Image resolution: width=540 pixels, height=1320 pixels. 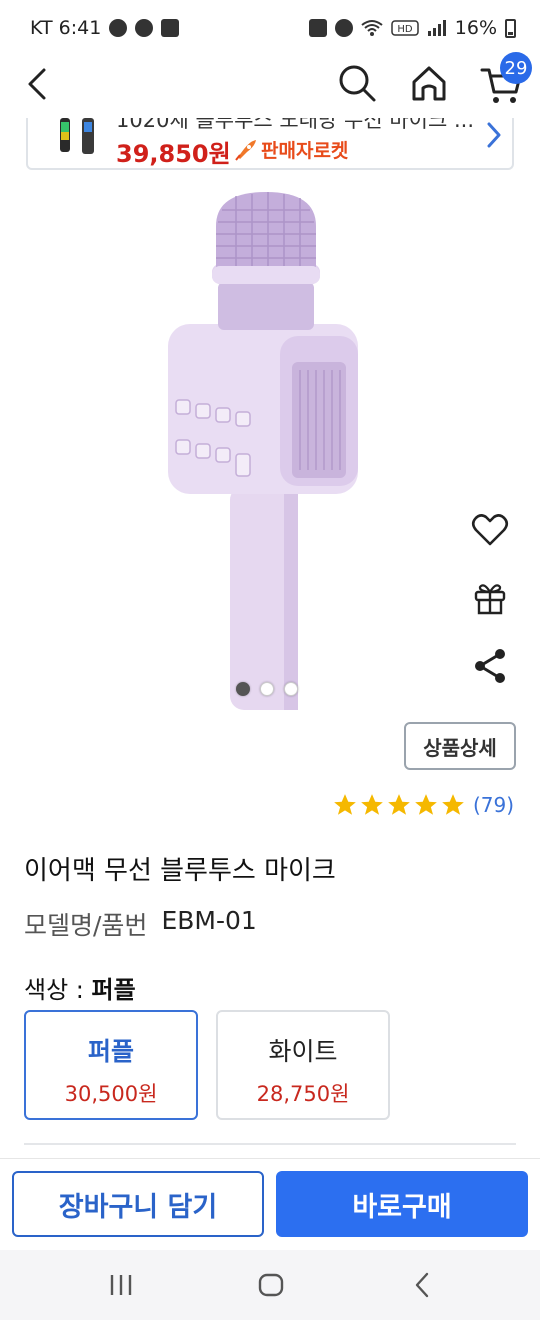 I want to click on battery-icon, so click(x=510, y=28).